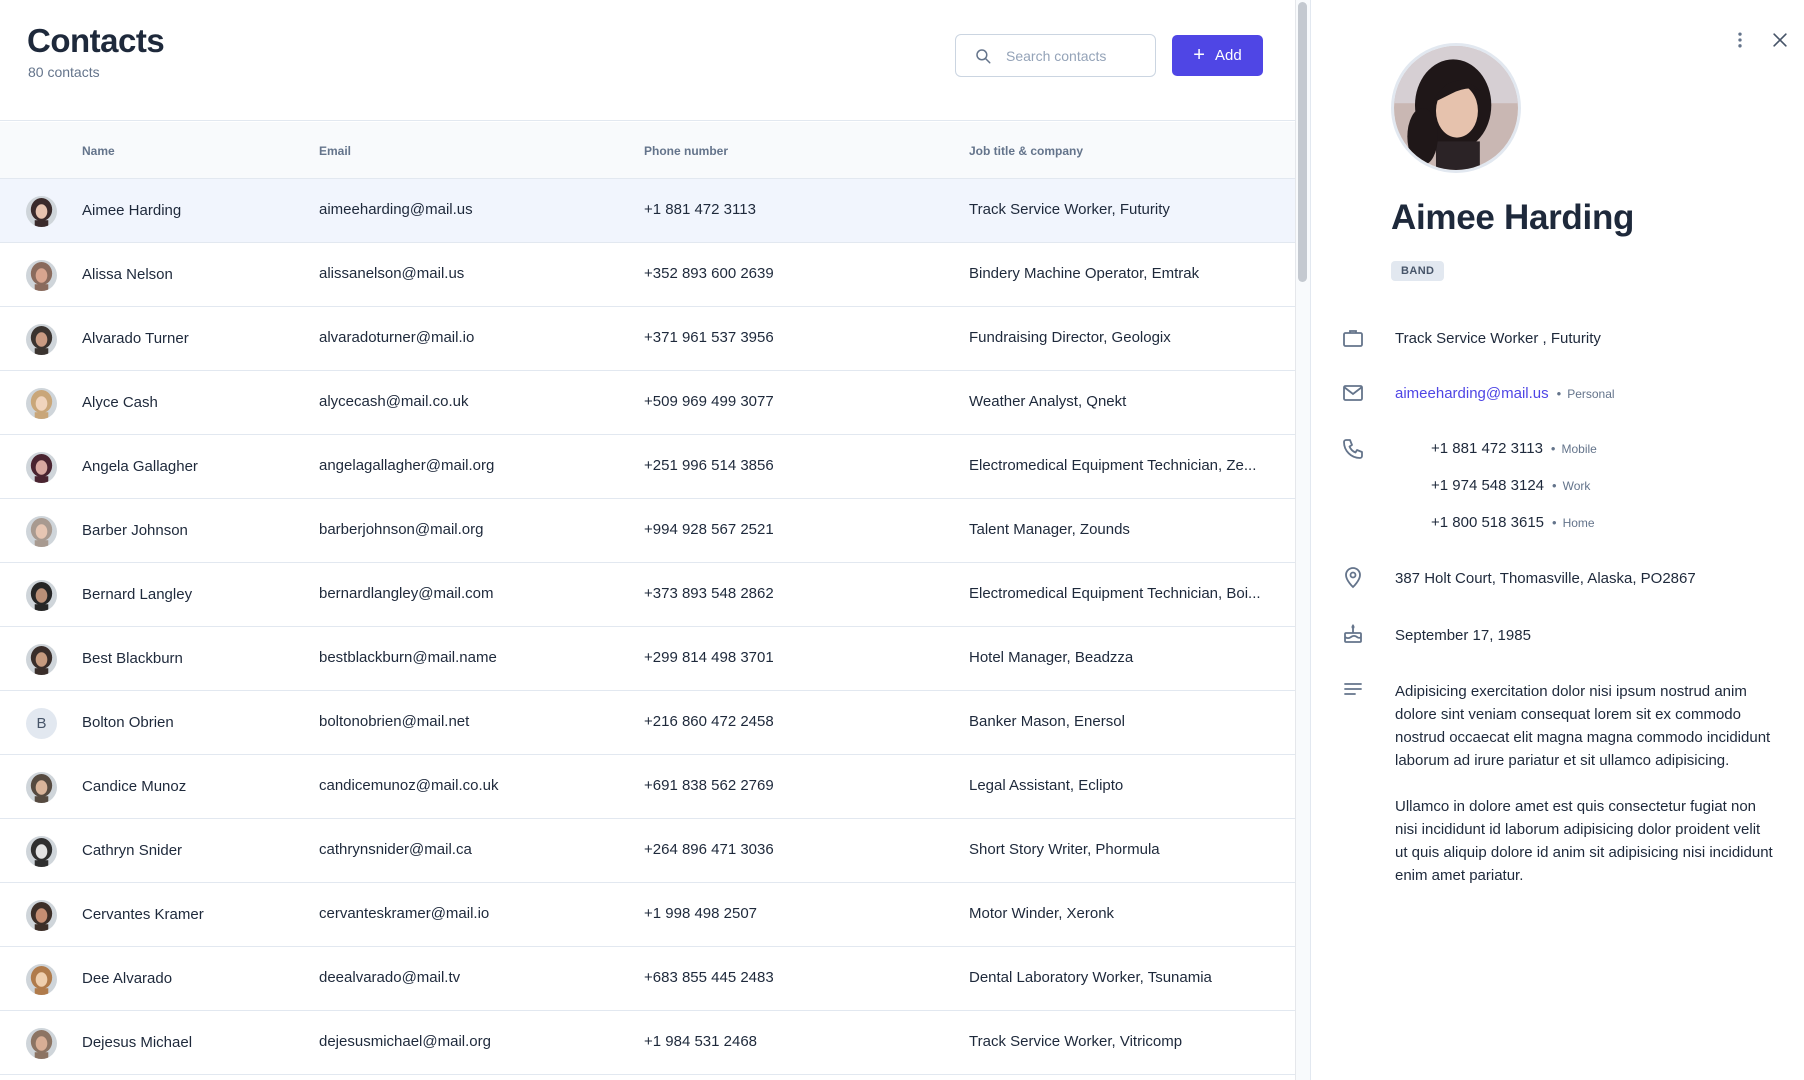  What do you see at coordinates (132, 850) in the screenshot?
I see `contact-name-cell: Cathryn Snider` at bounding box center [132, 850].